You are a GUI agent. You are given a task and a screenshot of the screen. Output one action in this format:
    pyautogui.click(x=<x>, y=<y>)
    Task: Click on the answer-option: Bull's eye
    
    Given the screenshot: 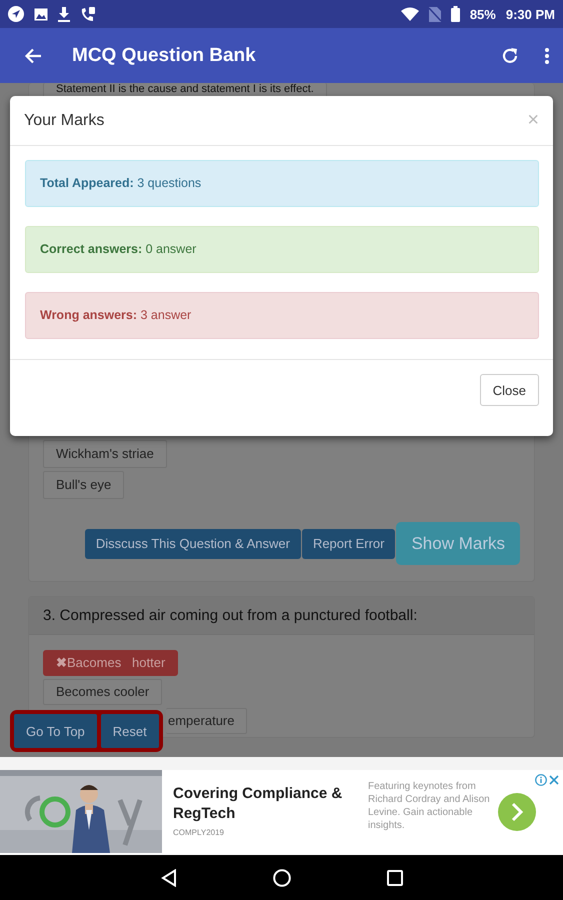 What is the action you would take?
    pyautogui.click(x=83, y=485)
    